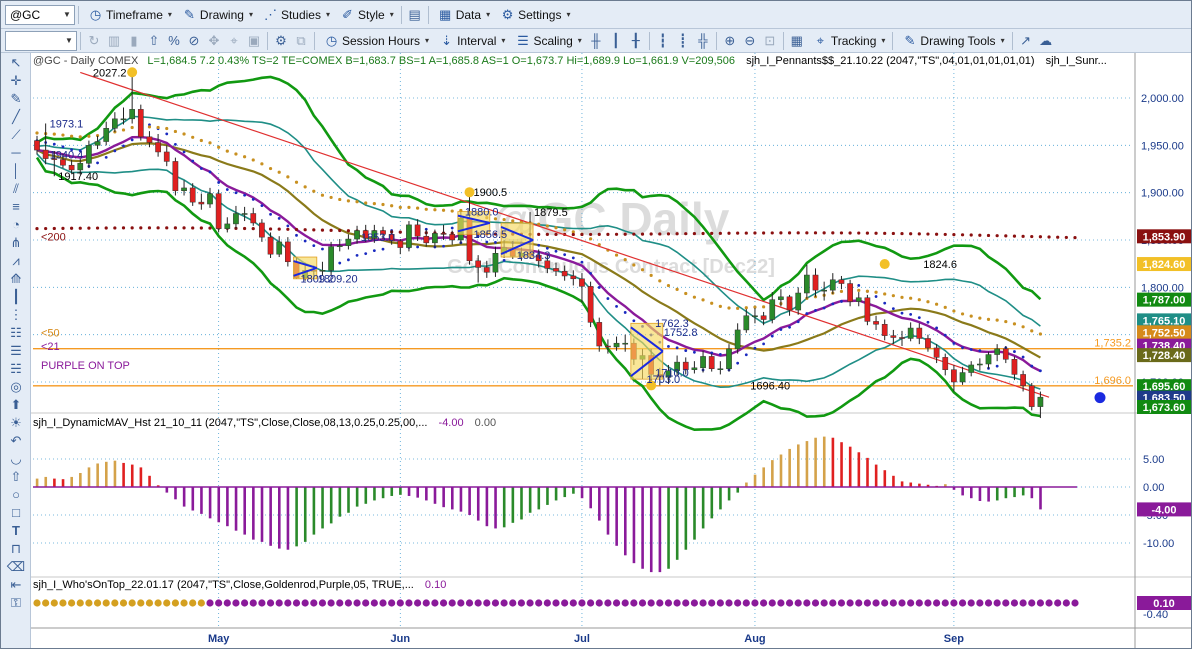  What do you see at coordinates (1046, 41) in the screenshot?
I see `workspace-icon: ☁` at bounding box center [1046, 41].